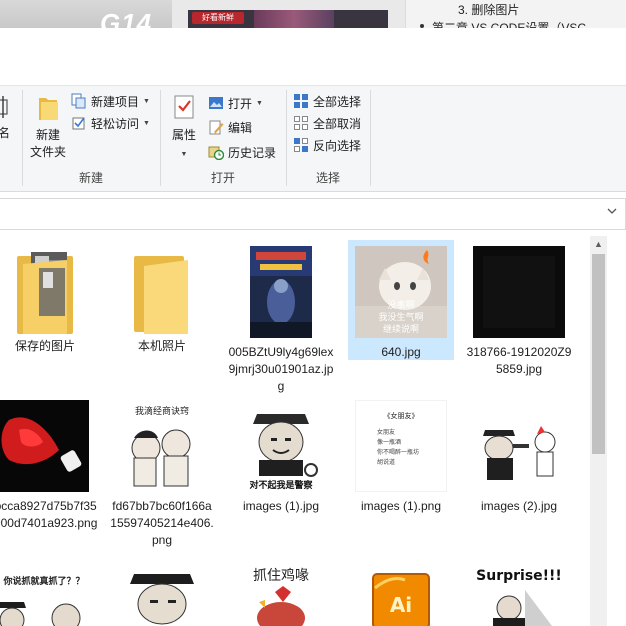 The image size is (626, 626). Describe the element at coordinates (218, 18) in the screenshot. I see `background-logo: 好看新鲜` at that location.